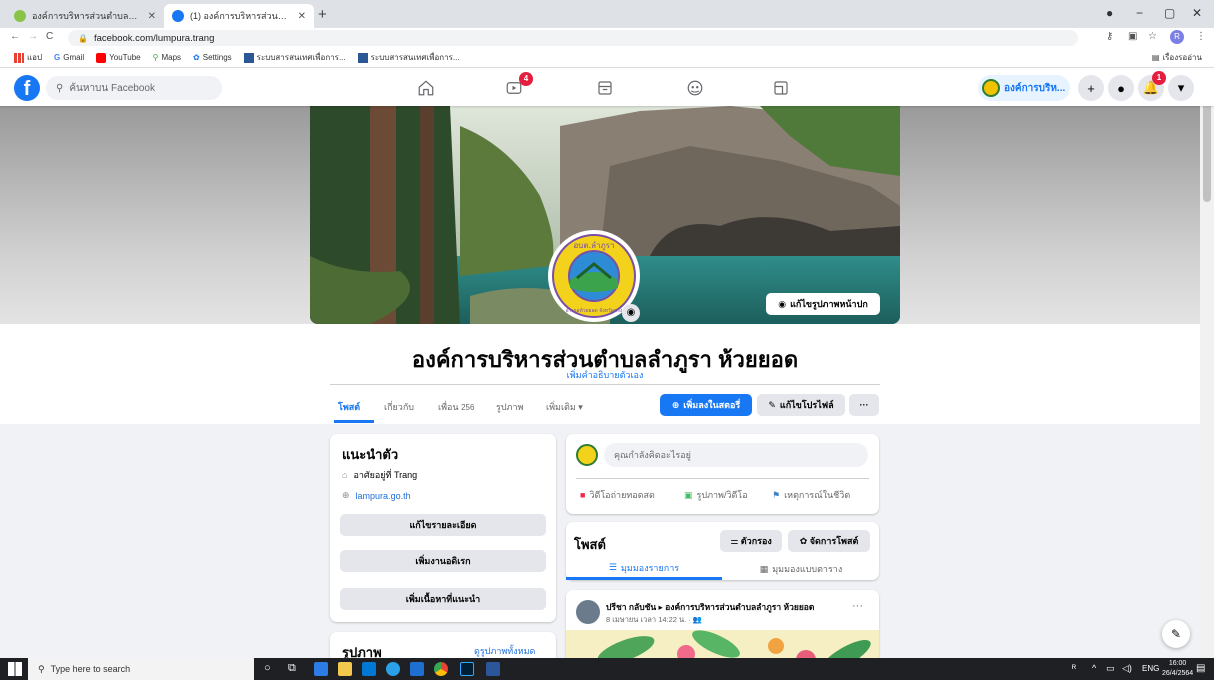 The image size is (1214, 680). What do you see at coordinates (605, 375) in the screenshot?
I see `add-bio-link: เพิ่มคำอธิบายตัวเอง` at bounding box center [605, 375].